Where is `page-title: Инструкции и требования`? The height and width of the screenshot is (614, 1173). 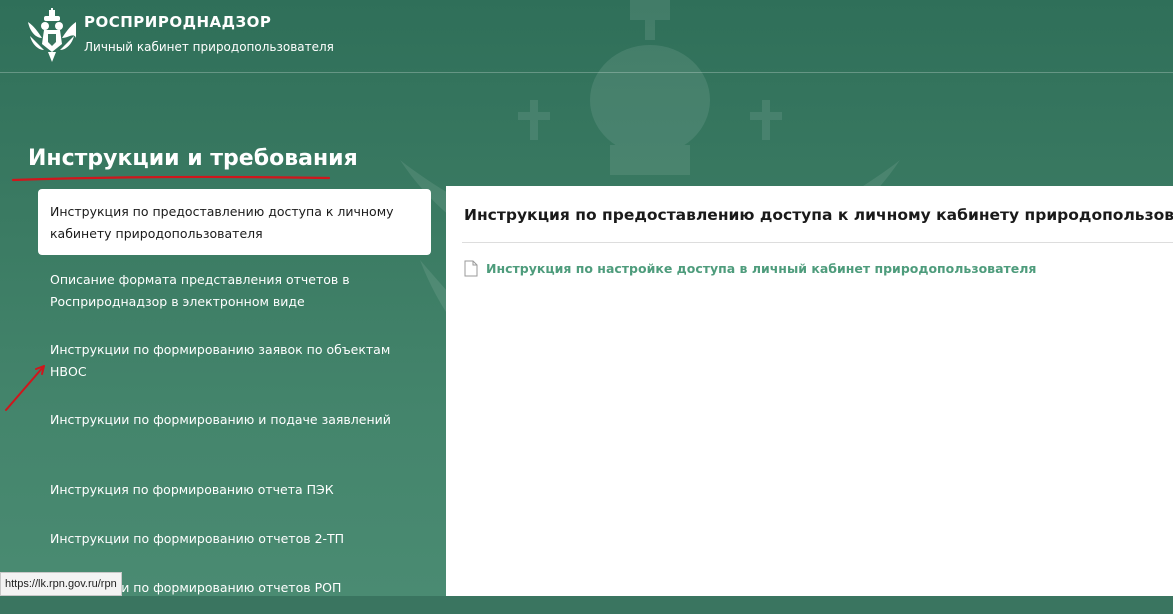 page-title: Инструкции и требования is located at coordinates (193, 158).